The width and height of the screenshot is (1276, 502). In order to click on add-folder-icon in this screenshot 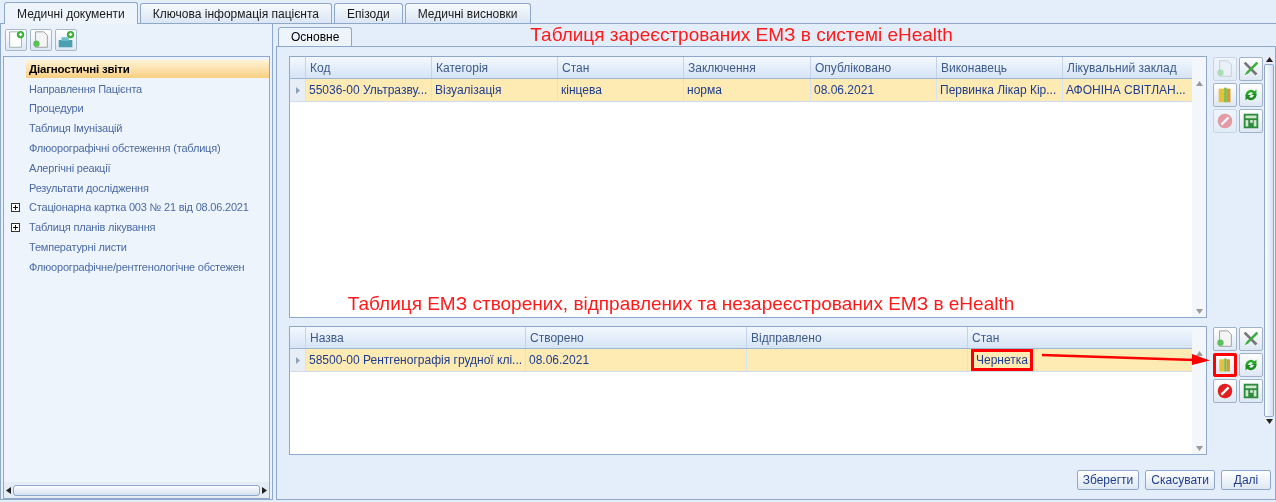, I will do `click(66, 40)`.